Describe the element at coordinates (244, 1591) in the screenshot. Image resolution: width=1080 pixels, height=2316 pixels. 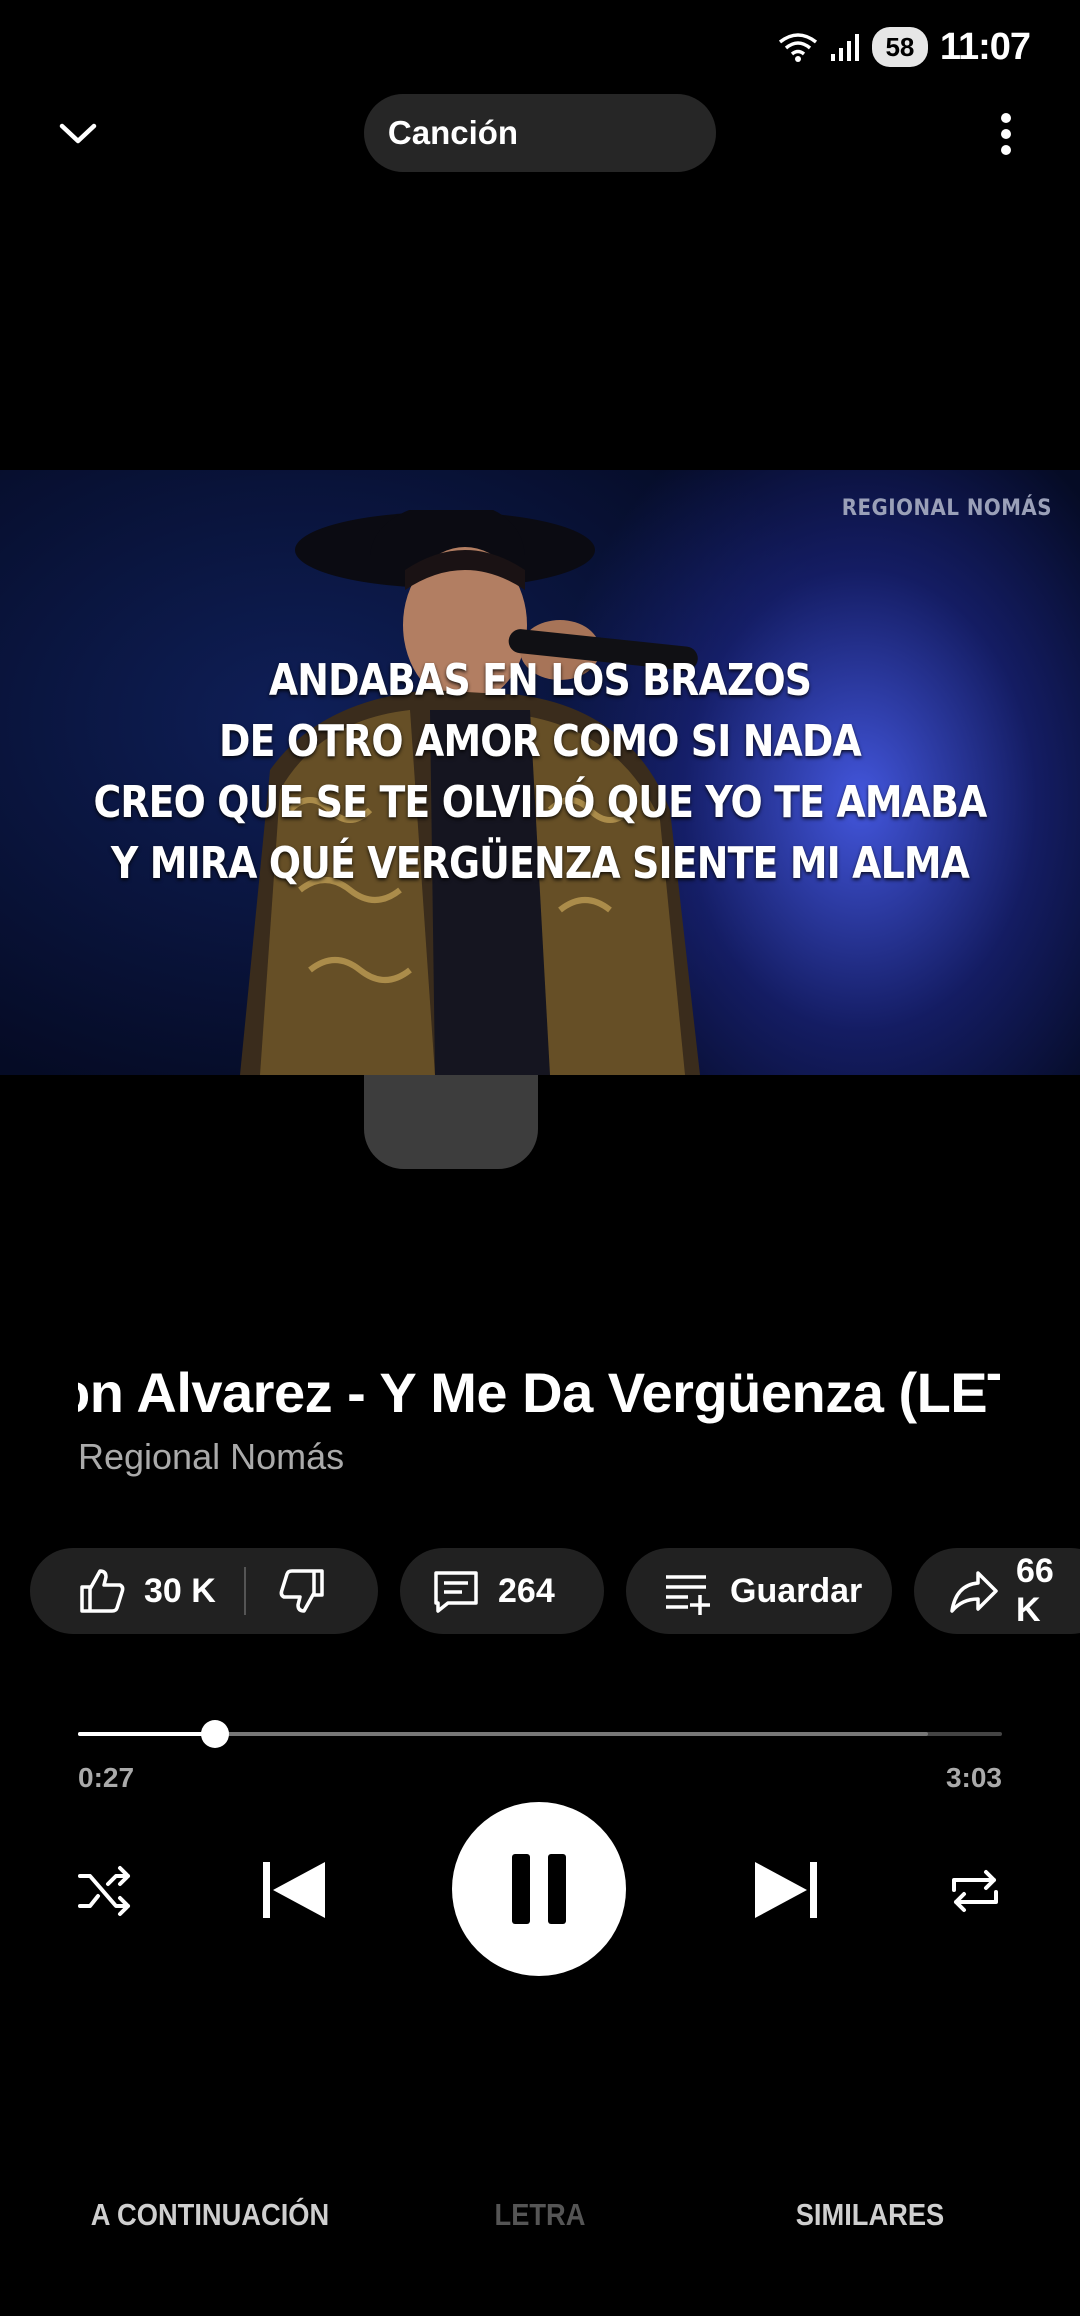
I see `chip-divider` at that location.